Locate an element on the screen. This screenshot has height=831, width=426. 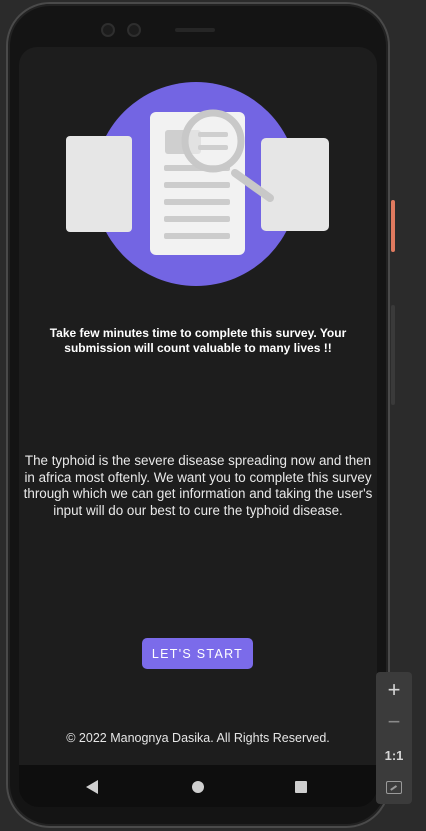
zoom-controls: + − 1:1 is located at coordinates (394, 738).